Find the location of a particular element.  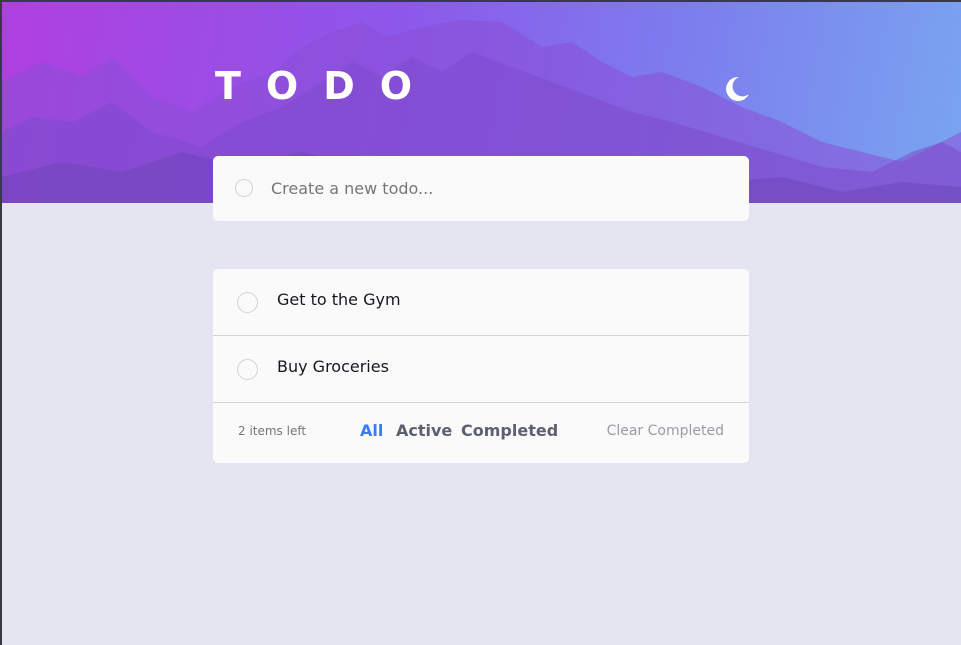

filter-completed-button: Completed is located at coordinates (509, 430).